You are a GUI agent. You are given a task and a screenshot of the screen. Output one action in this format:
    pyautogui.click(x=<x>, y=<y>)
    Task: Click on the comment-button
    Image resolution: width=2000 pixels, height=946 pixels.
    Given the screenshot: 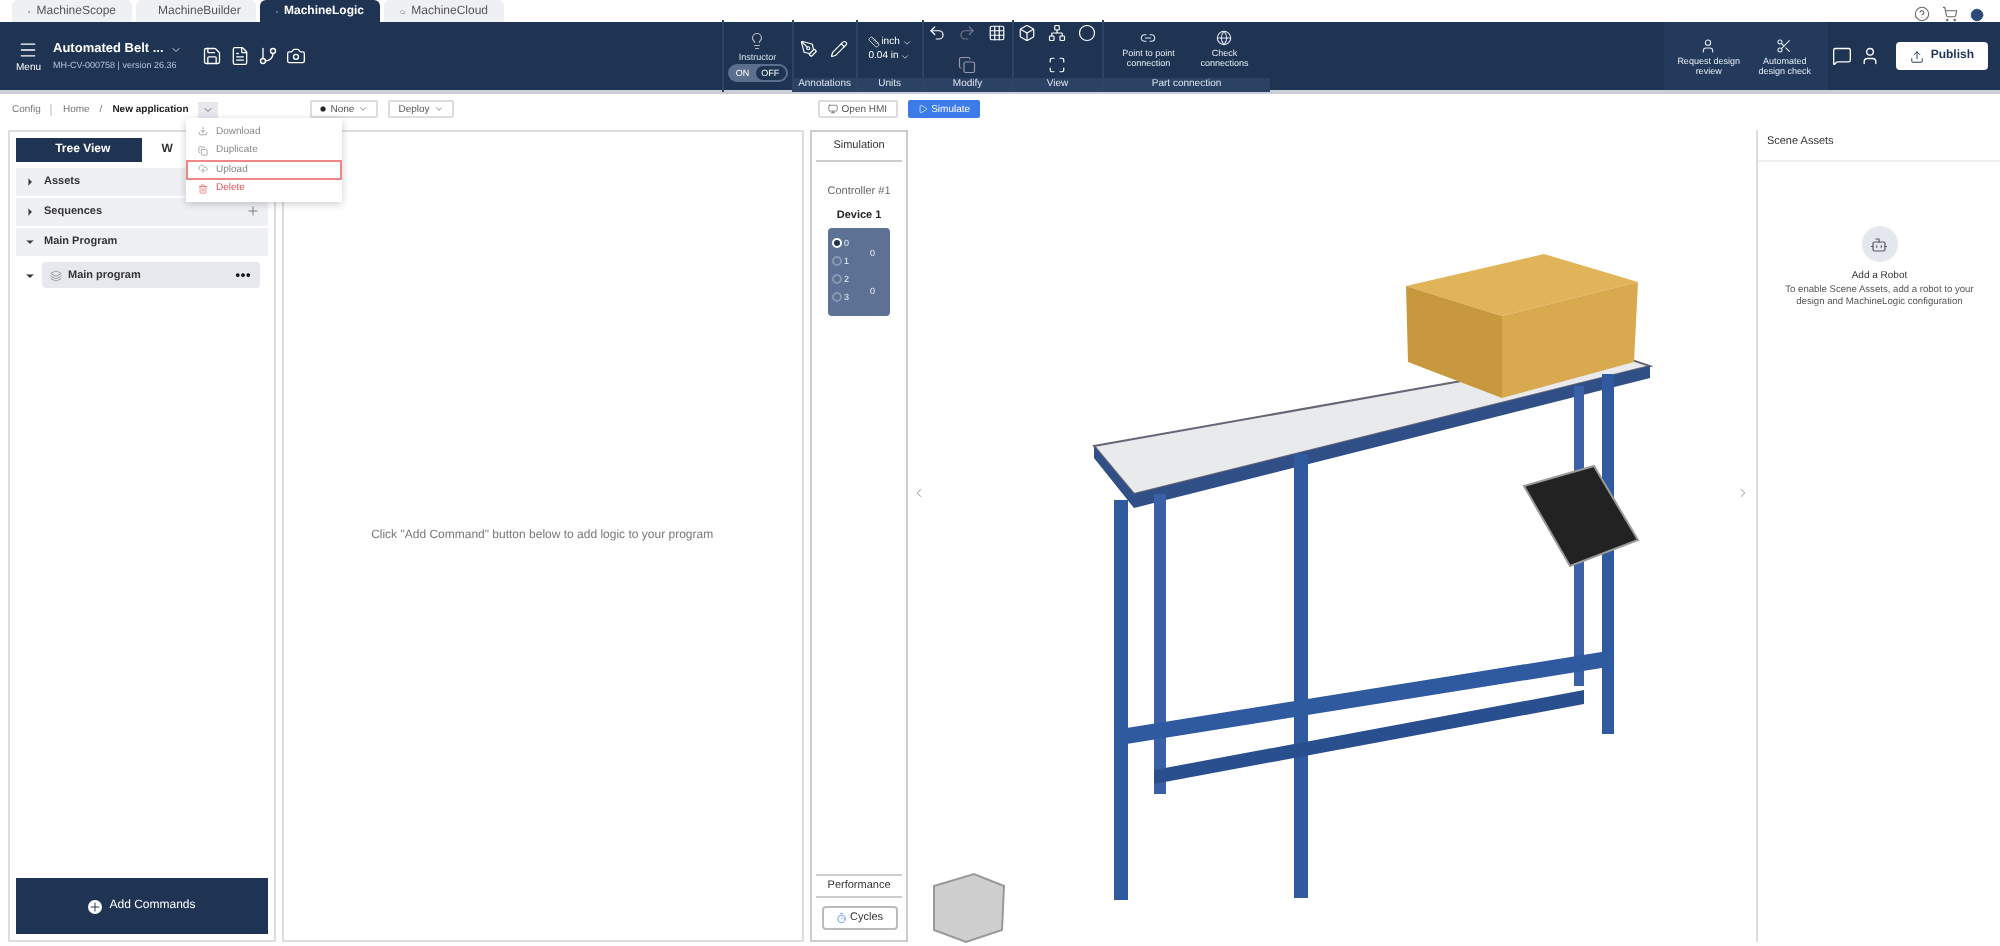 What is the action you would take?
    pyautogui.click(x=1842, y=56)
    